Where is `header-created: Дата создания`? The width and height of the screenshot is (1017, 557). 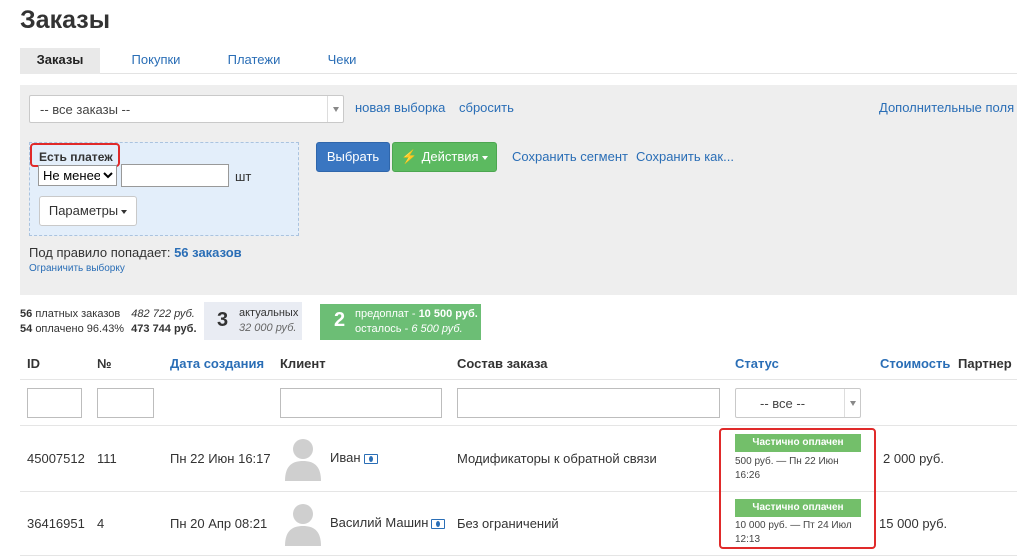 header-created: Дата создания is located at coordinates (217, 363).